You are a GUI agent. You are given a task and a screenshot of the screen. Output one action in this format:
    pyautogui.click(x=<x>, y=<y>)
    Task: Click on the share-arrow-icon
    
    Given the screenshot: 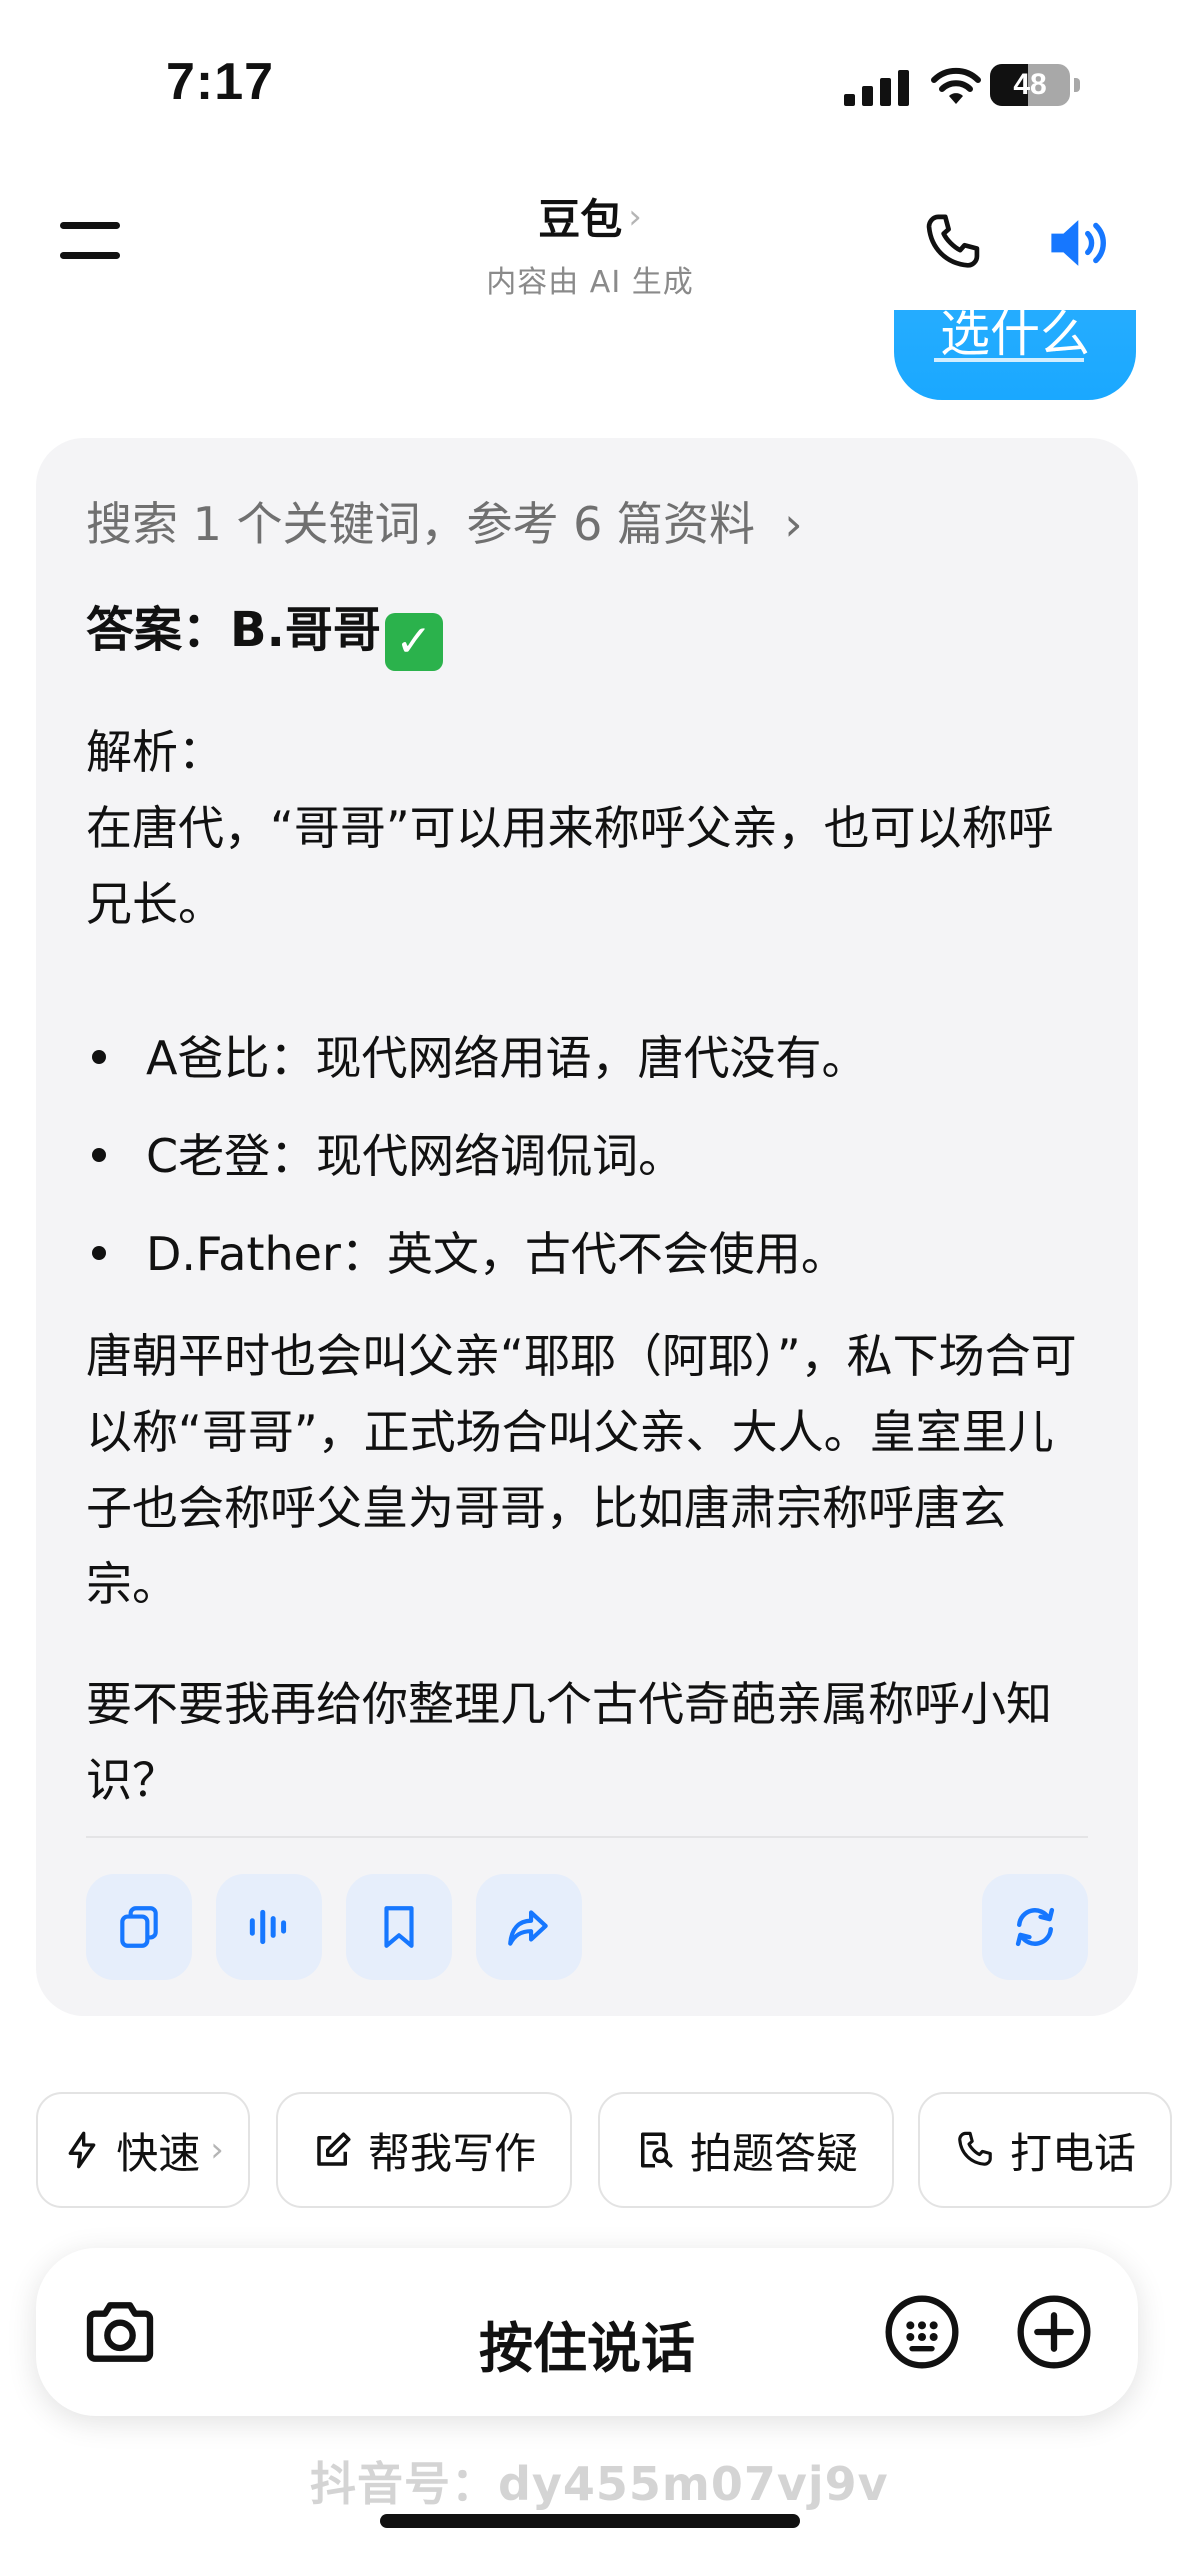 What is the action you would take?
    pyautogui.click(x=528, y=1928)
    